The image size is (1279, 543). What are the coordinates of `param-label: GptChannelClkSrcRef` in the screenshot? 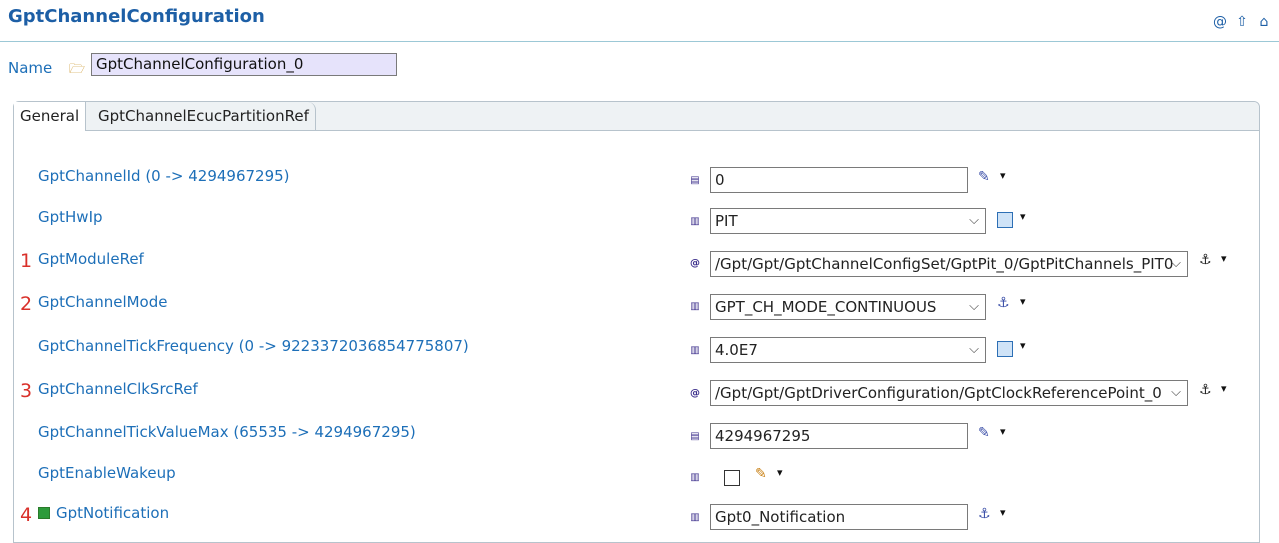 It's located at (118, 389).